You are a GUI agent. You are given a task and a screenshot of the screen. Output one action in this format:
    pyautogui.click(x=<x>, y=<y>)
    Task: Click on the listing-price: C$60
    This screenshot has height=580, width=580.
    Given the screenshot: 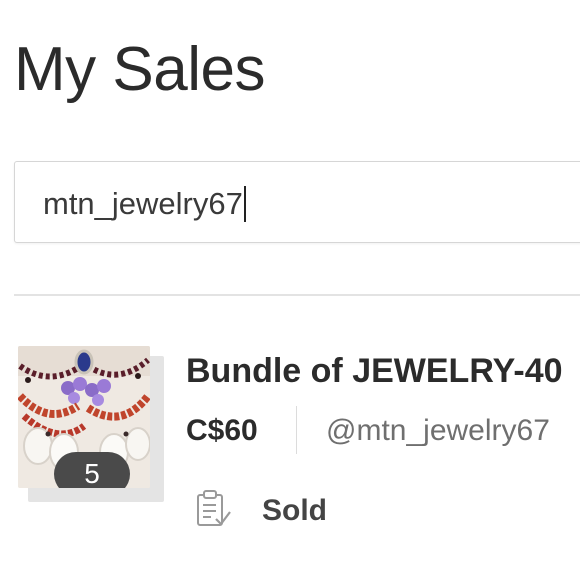 What is the action you would take?
    pyautogui.click(x=222, y=430)
    